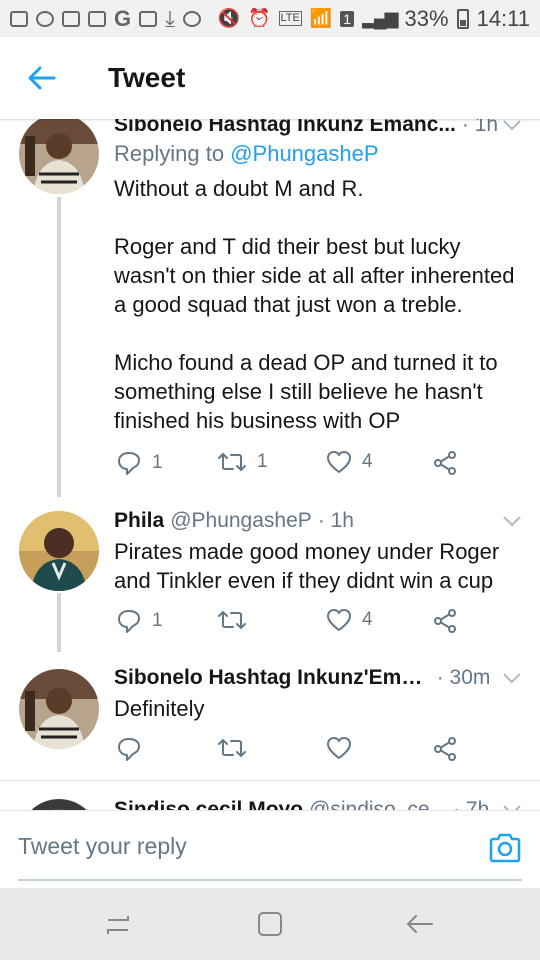 Image resolution: width=540 pixels, height=960 pixels. I want to click on recents-icon, so click(118, 924).